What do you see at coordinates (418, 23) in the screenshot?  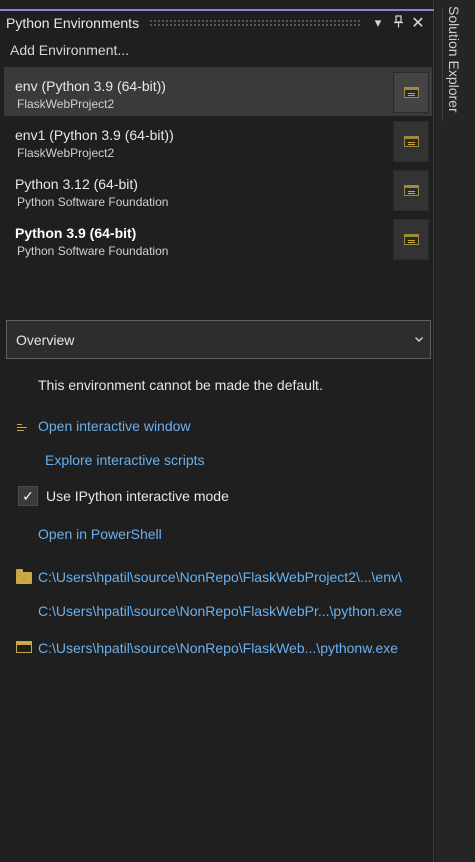 I see `close-icon: ✕` at bounding box center [418, 23].